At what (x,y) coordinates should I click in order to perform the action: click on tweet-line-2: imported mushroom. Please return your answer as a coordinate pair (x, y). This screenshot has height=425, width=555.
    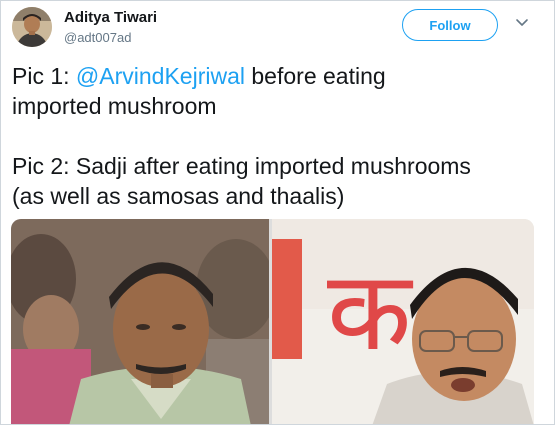
    Looking at the image, I should click on (114, 106).